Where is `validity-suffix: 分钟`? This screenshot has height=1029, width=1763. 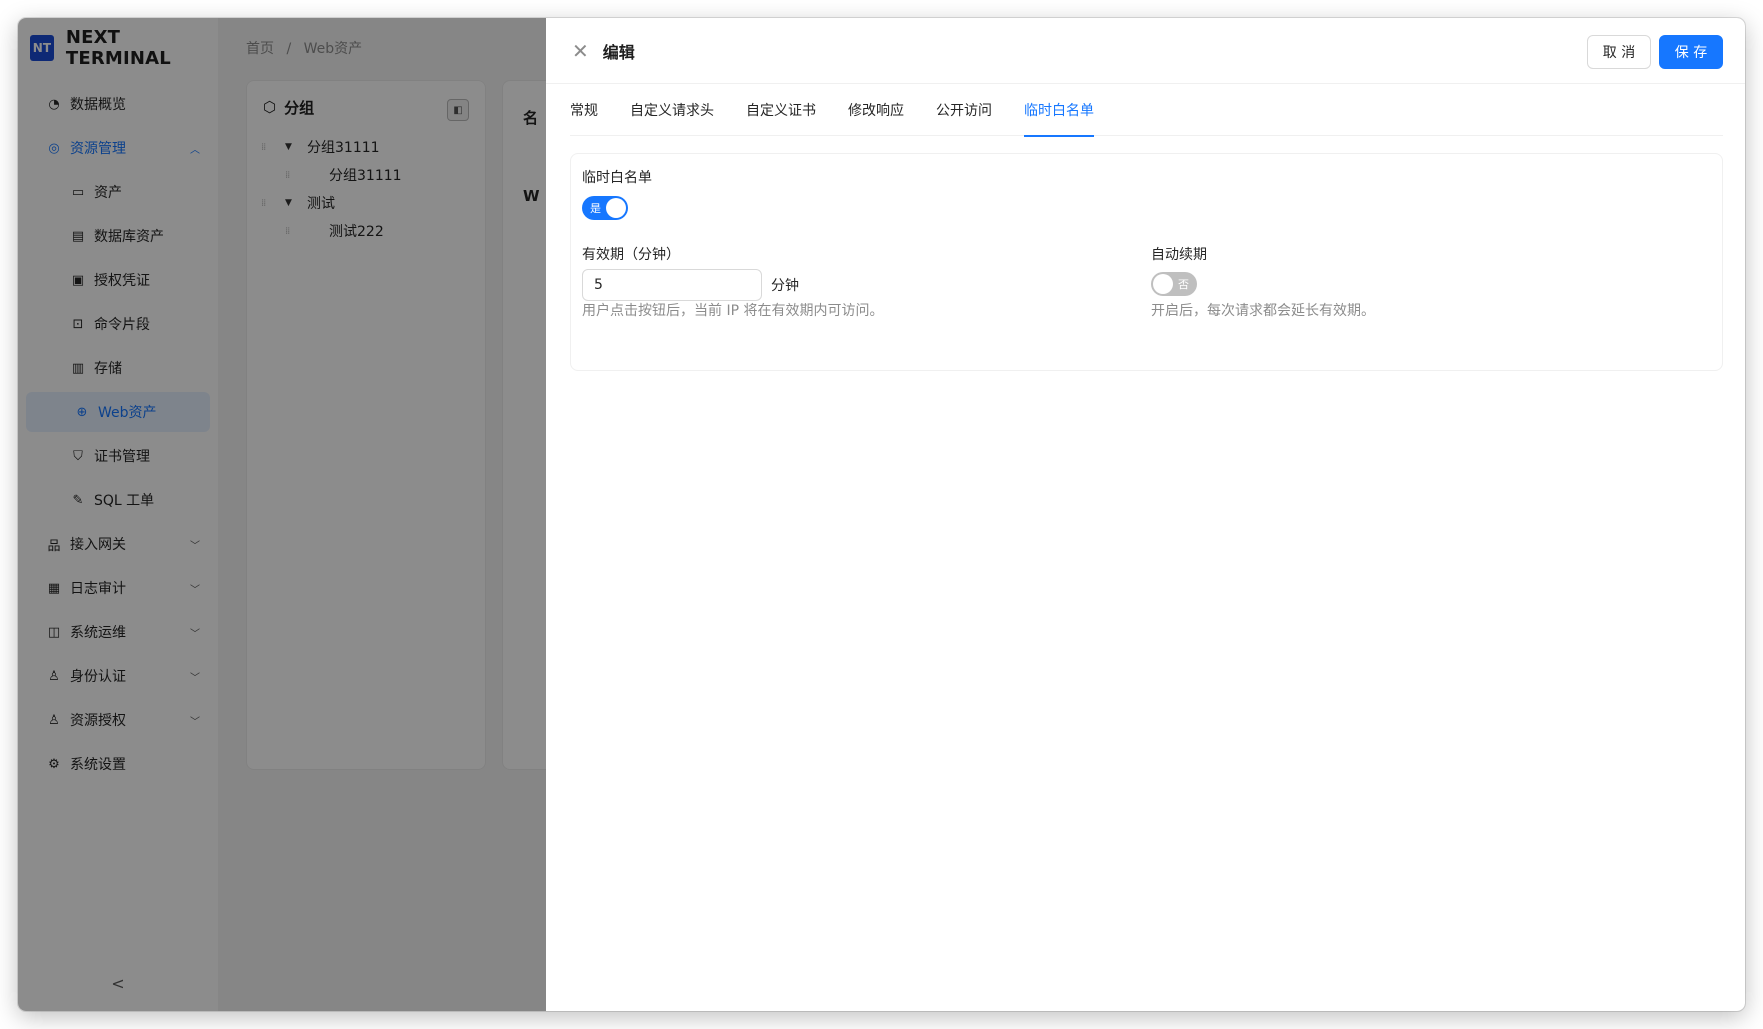
validity-suffix: 分钟 is located at coordinates (785, 286).